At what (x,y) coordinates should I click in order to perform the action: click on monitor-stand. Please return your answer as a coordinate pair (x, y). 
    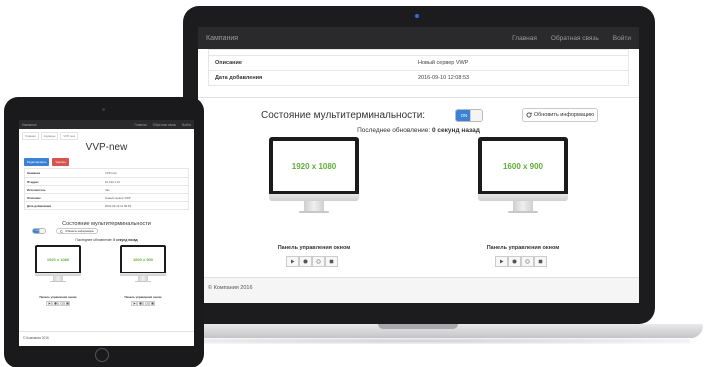
    Looking at the image, I should click on (314, 206).